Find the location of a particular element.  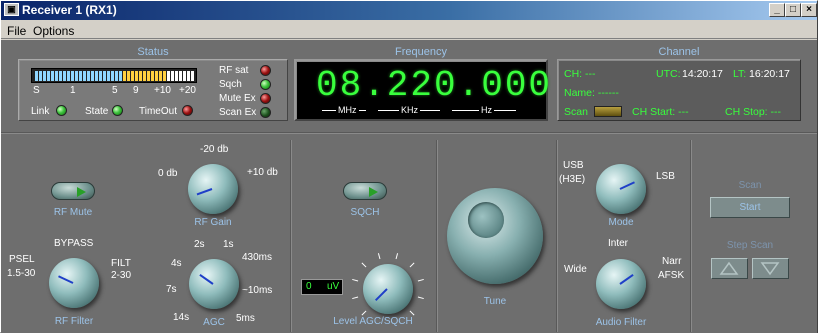

menu-bar: File Options is located at coordinates (409, 30).